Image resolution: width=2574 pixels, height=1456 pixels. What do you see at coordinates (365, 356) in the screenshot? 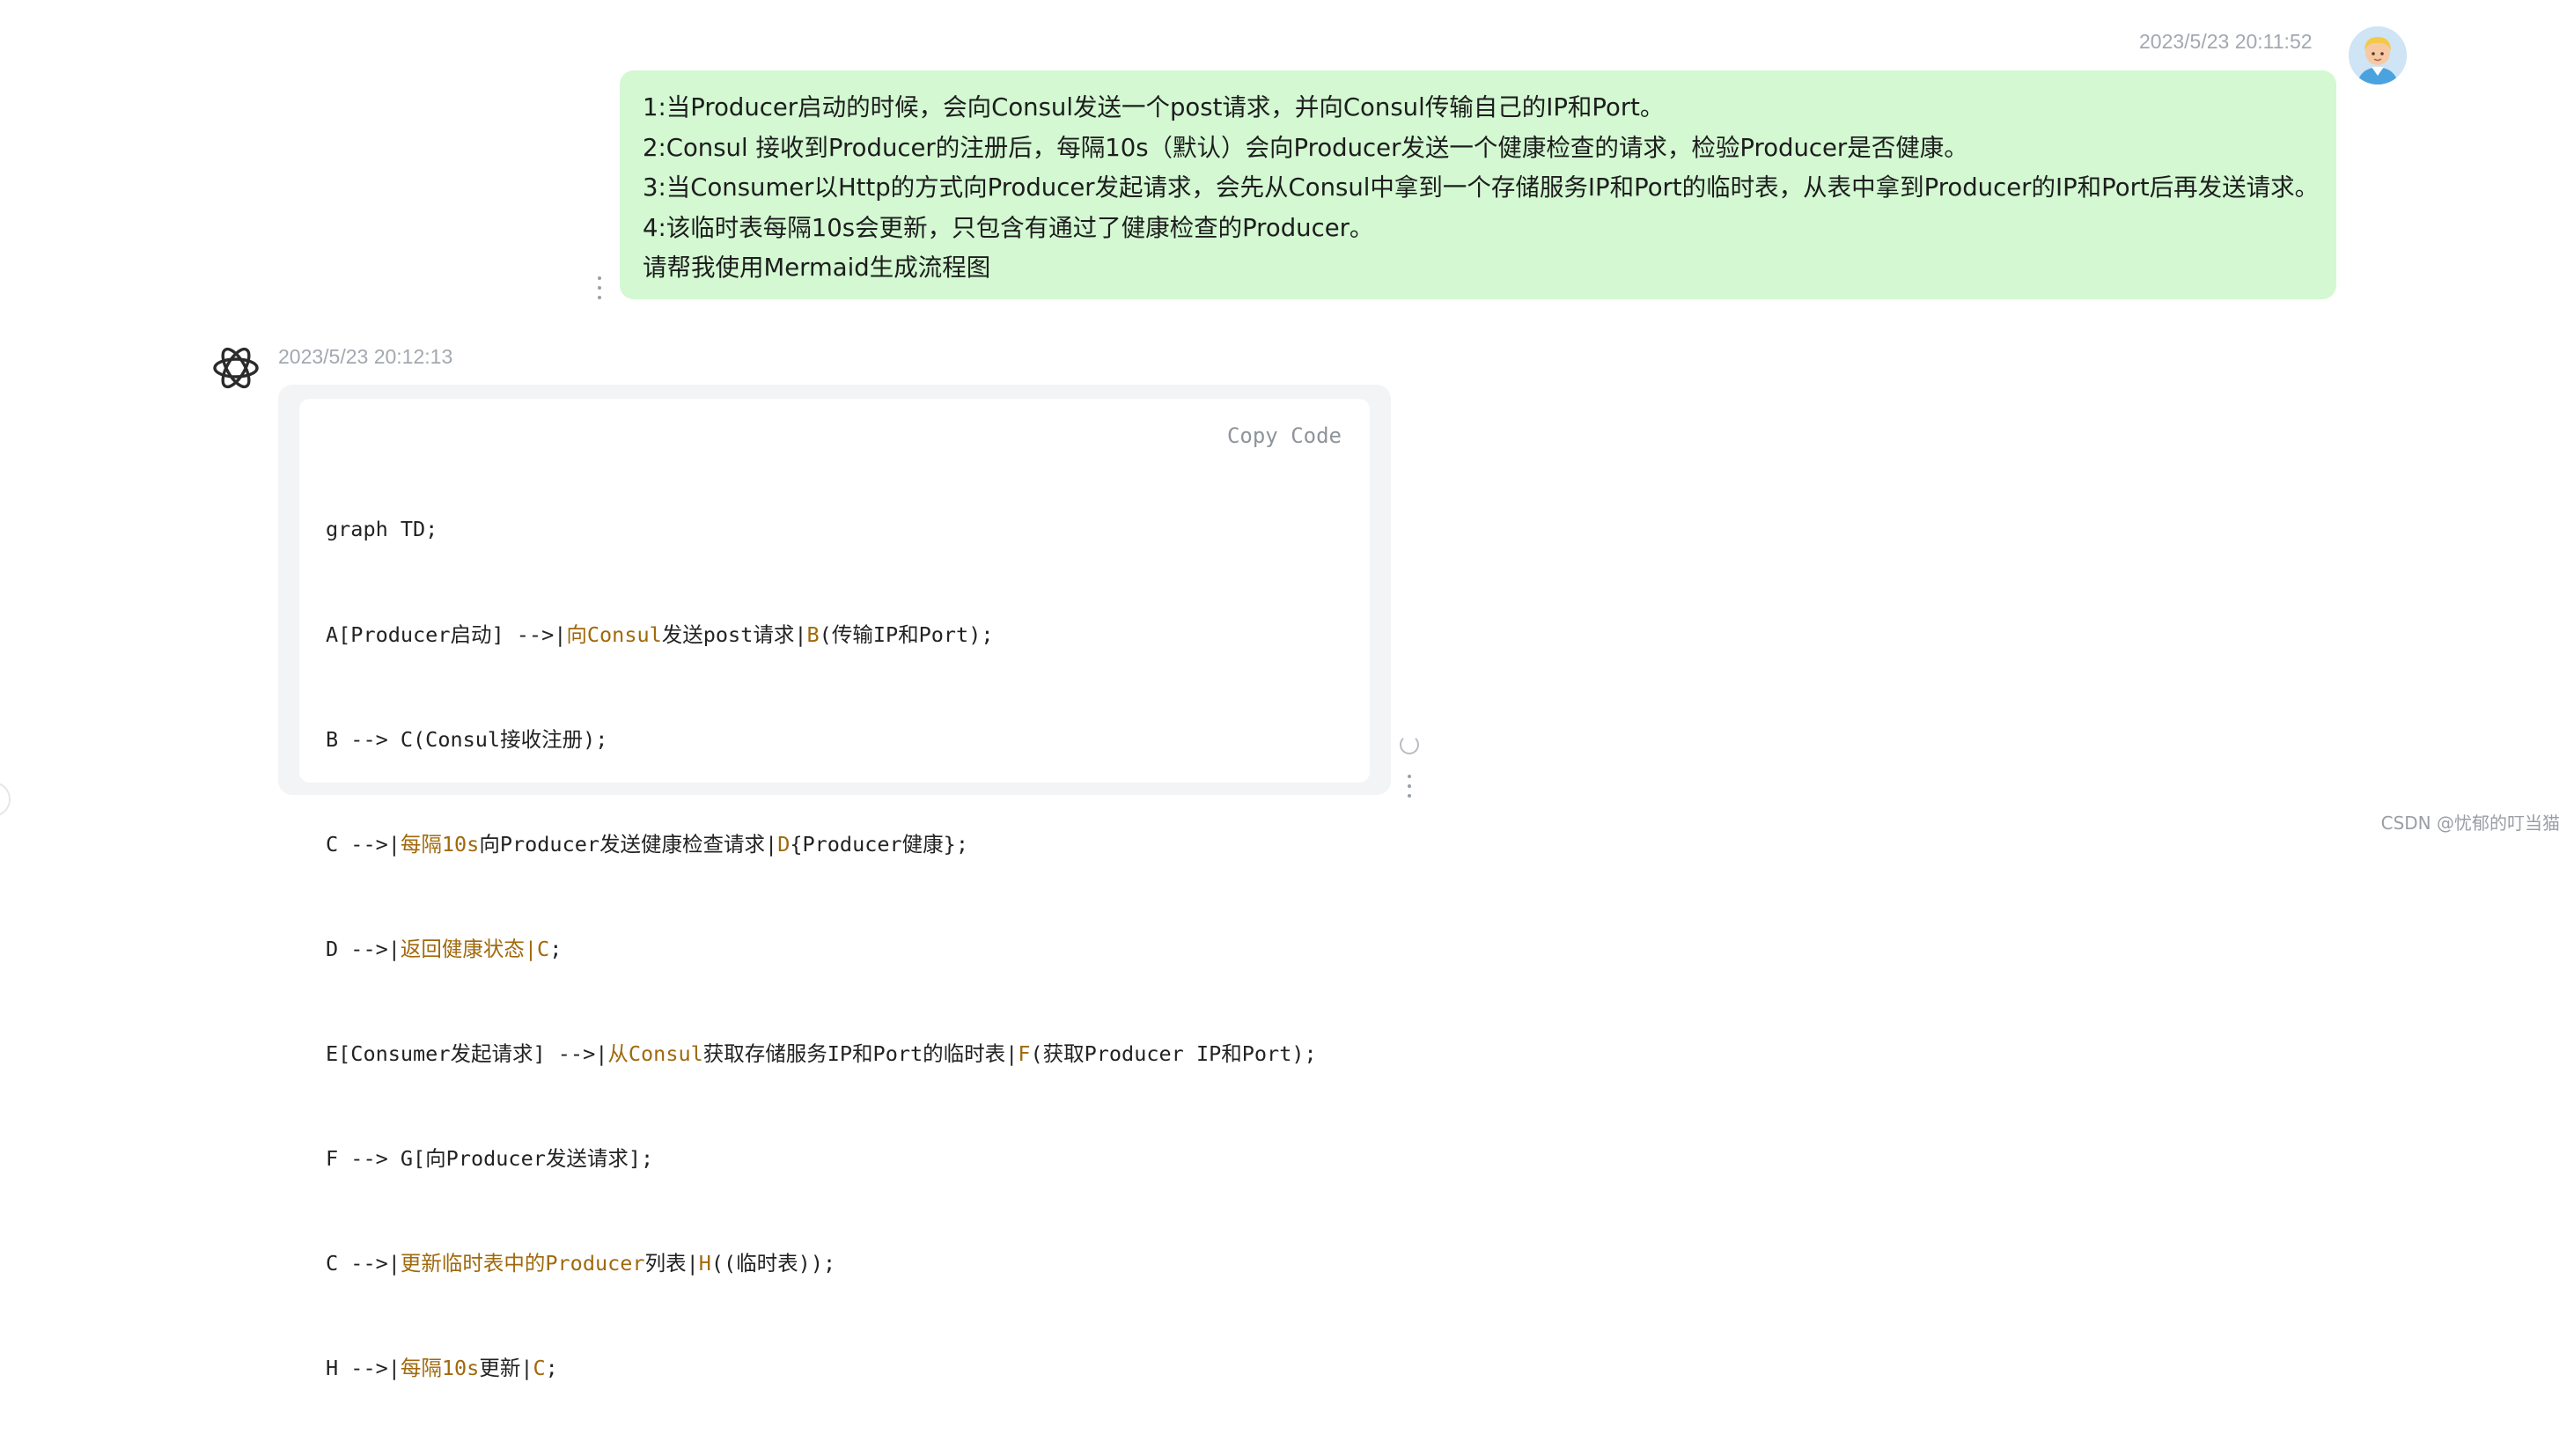
I see `bot-message-timestamp: 2023/5/23 20:12:13` at bounding box center [365, 356].